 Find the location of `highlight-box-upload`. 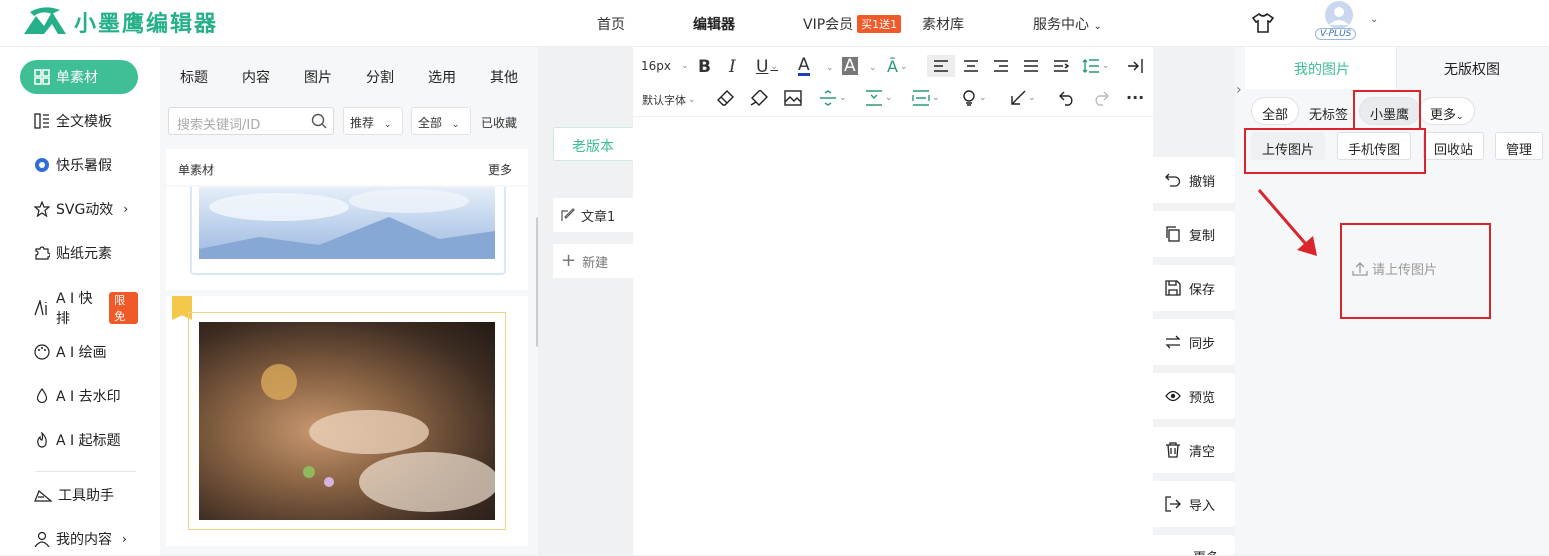

highlight-box-upload is located at coordinates (1335, 151).